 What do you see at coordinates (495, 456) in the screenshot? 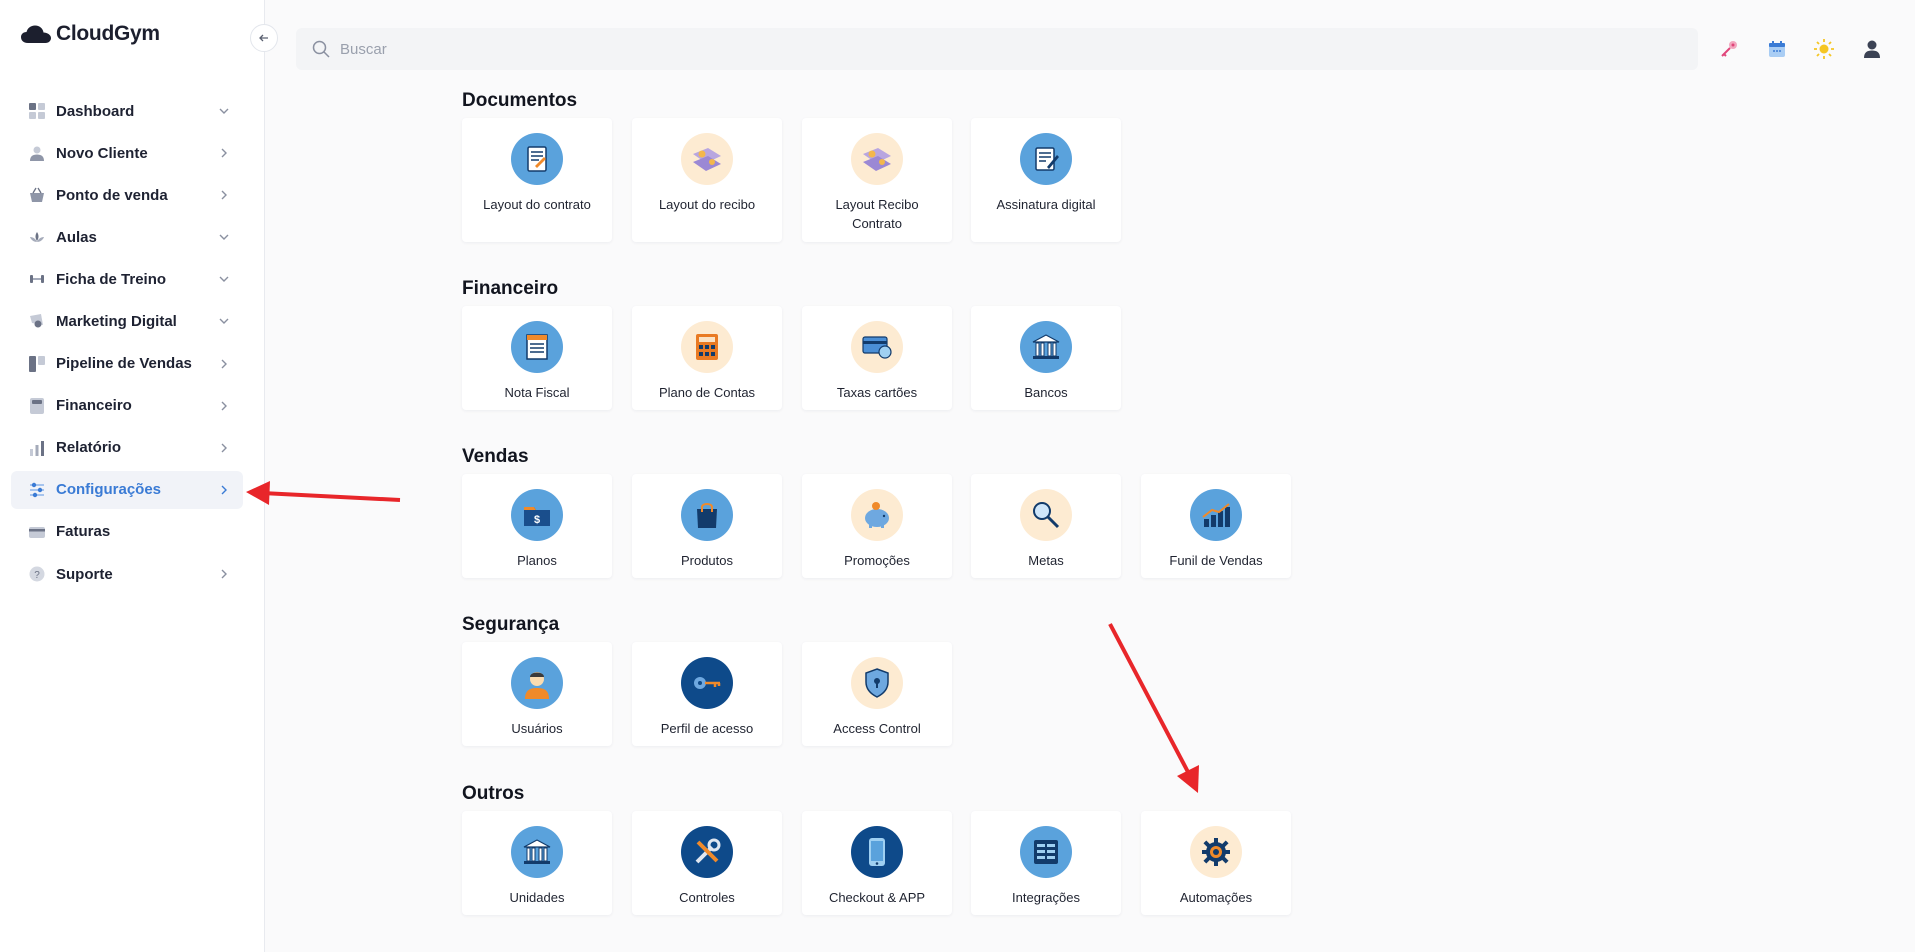
I see `section-title-vendas: Vendas` at bounding box center [495, 456].